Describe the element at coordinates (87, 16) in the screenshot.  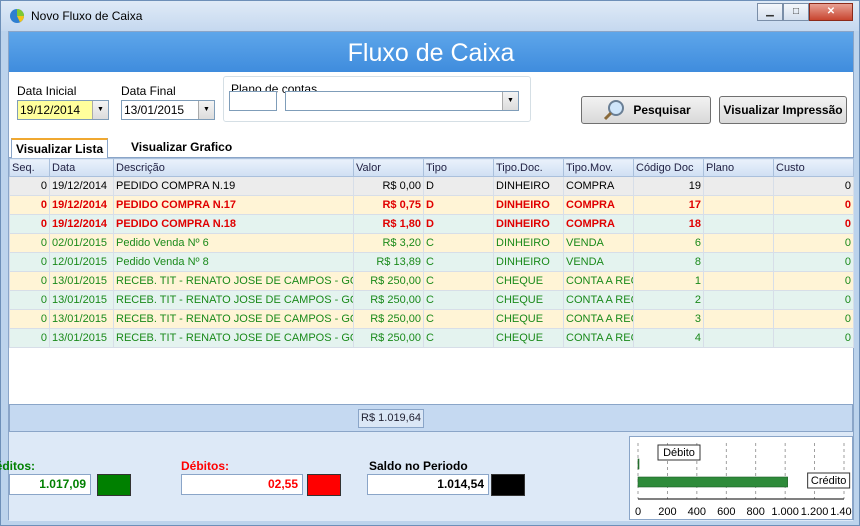
I see `window-title: Novo Fluxo de Caixa` at that location.